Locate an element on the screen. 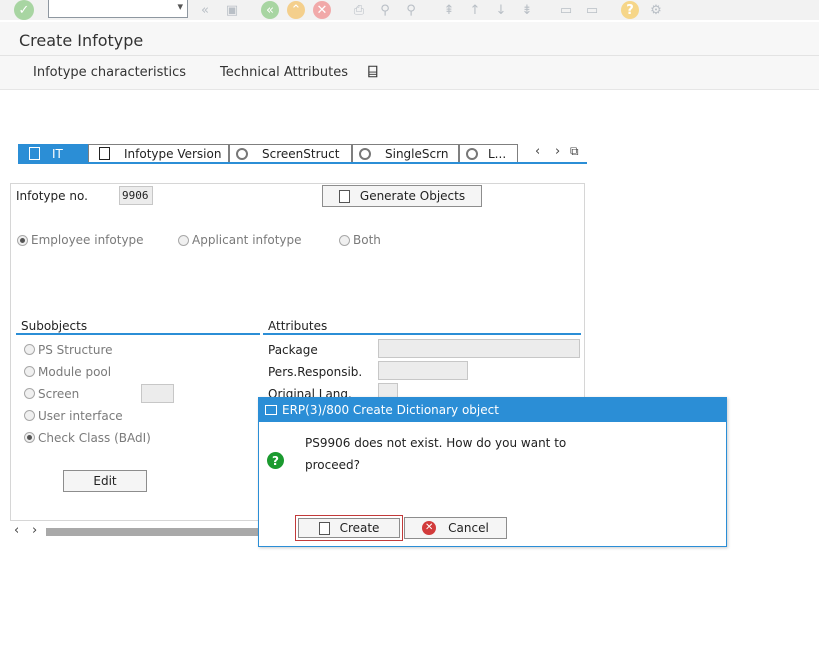  shortcut-icon: ▭ is located at coordinates (592, 10).